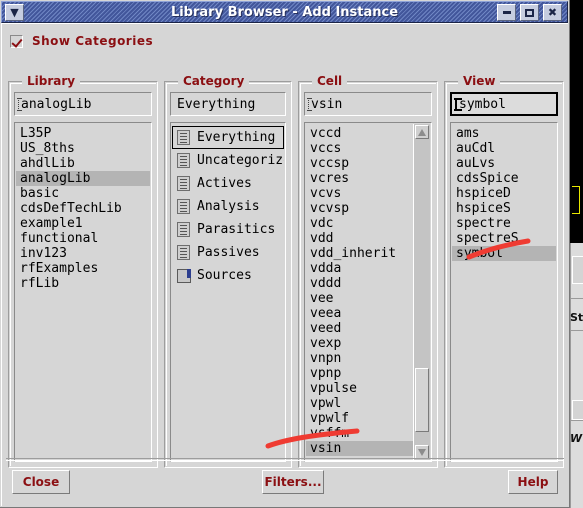  I want to click on background-label-st: St, so click(576, 317).